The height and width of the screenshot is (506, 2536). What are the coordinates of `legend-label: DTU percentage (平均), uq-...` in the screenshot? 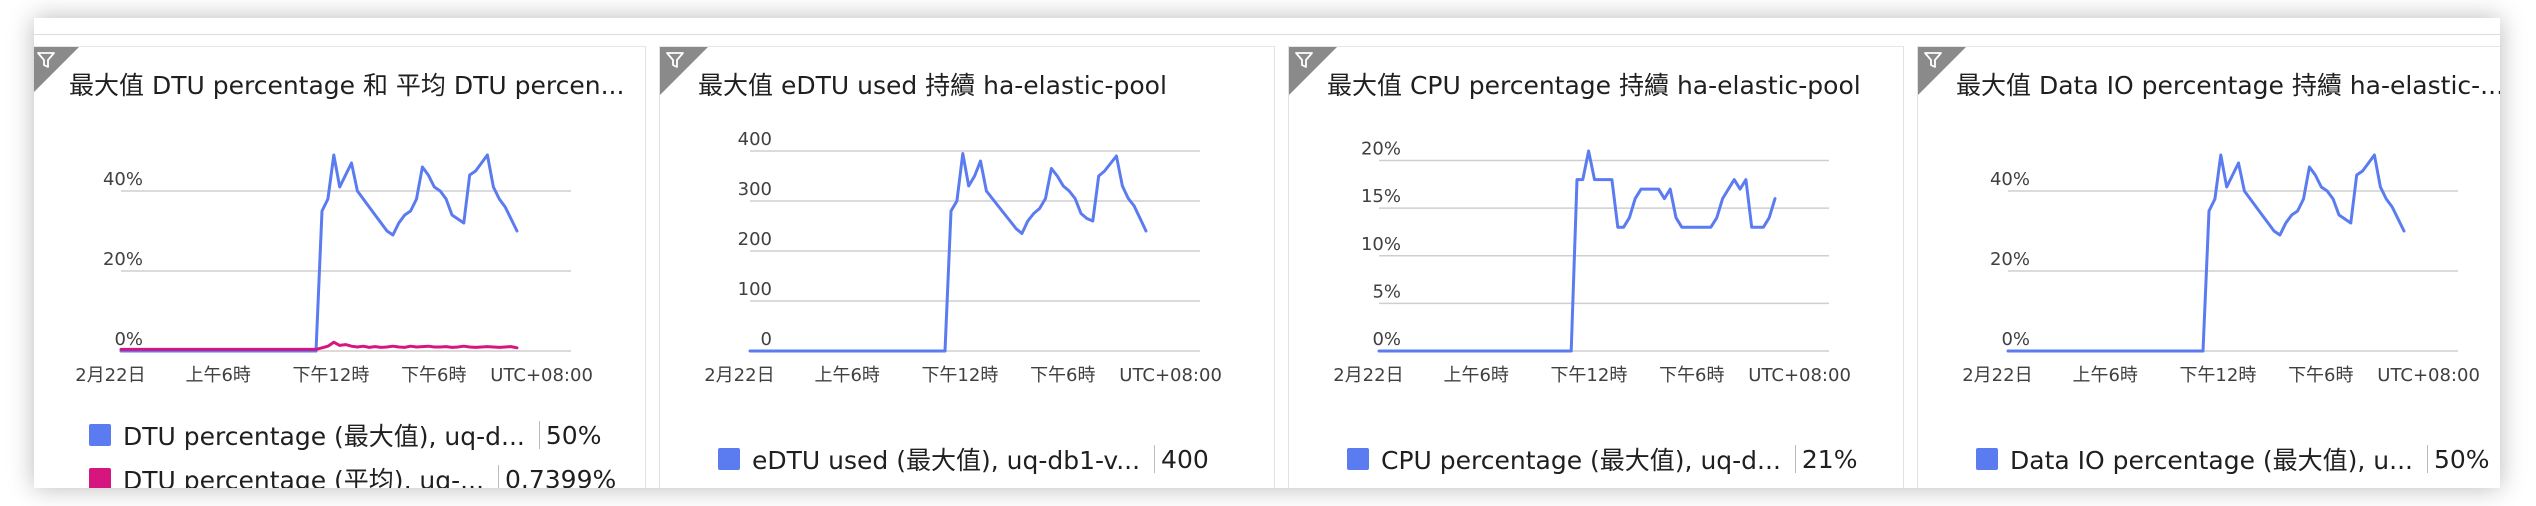 It's located at (304, 477).